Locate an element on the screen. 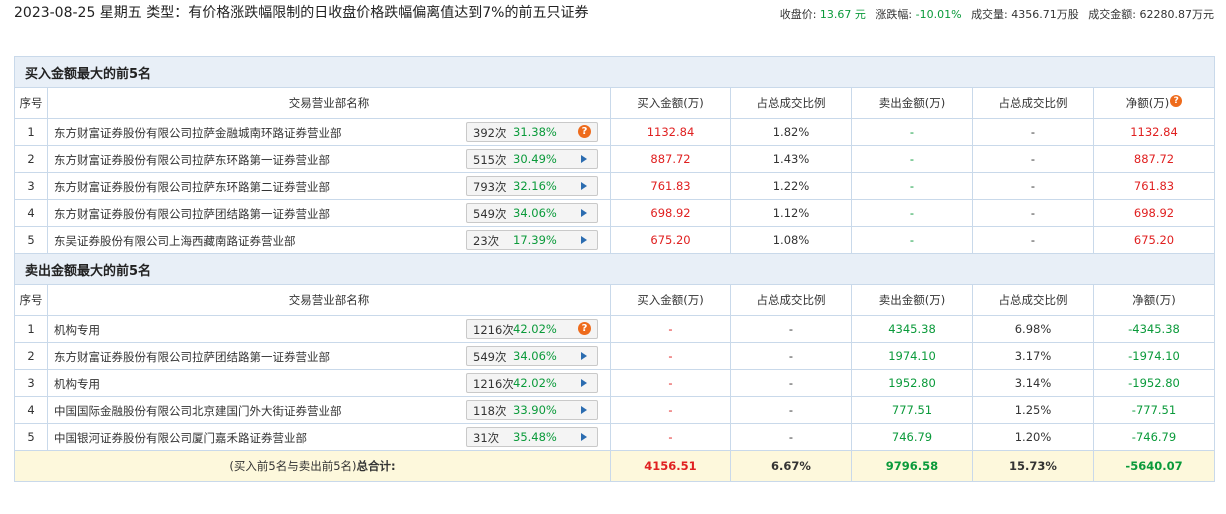 The image size is (1226, 514). total-label-prefix: (买入前5名与卖出前5名) is located at coordinates (293, 466).